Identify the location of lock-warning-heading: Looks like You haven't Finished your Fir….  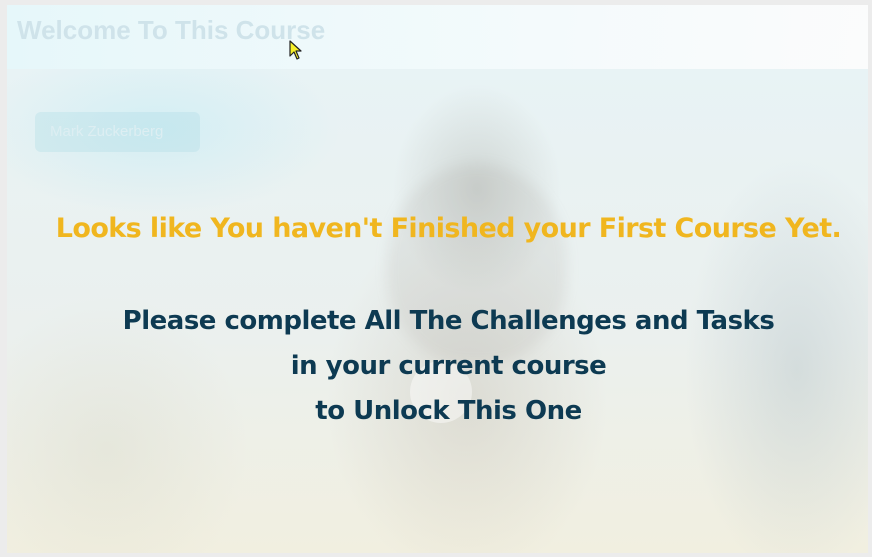
(448, 228).